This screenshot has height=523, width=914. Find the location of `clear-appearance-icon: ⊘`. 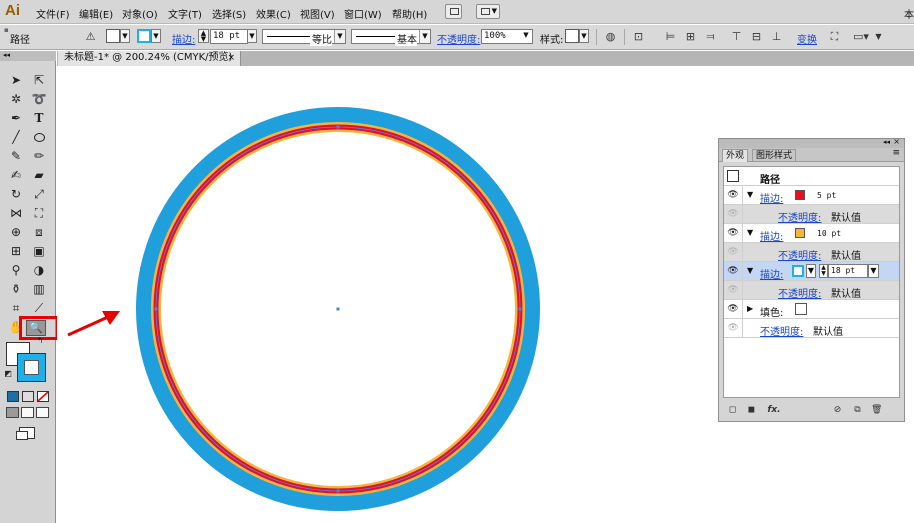

clear-appearance-icon: ⊘ is located at coordinates (837, 410).